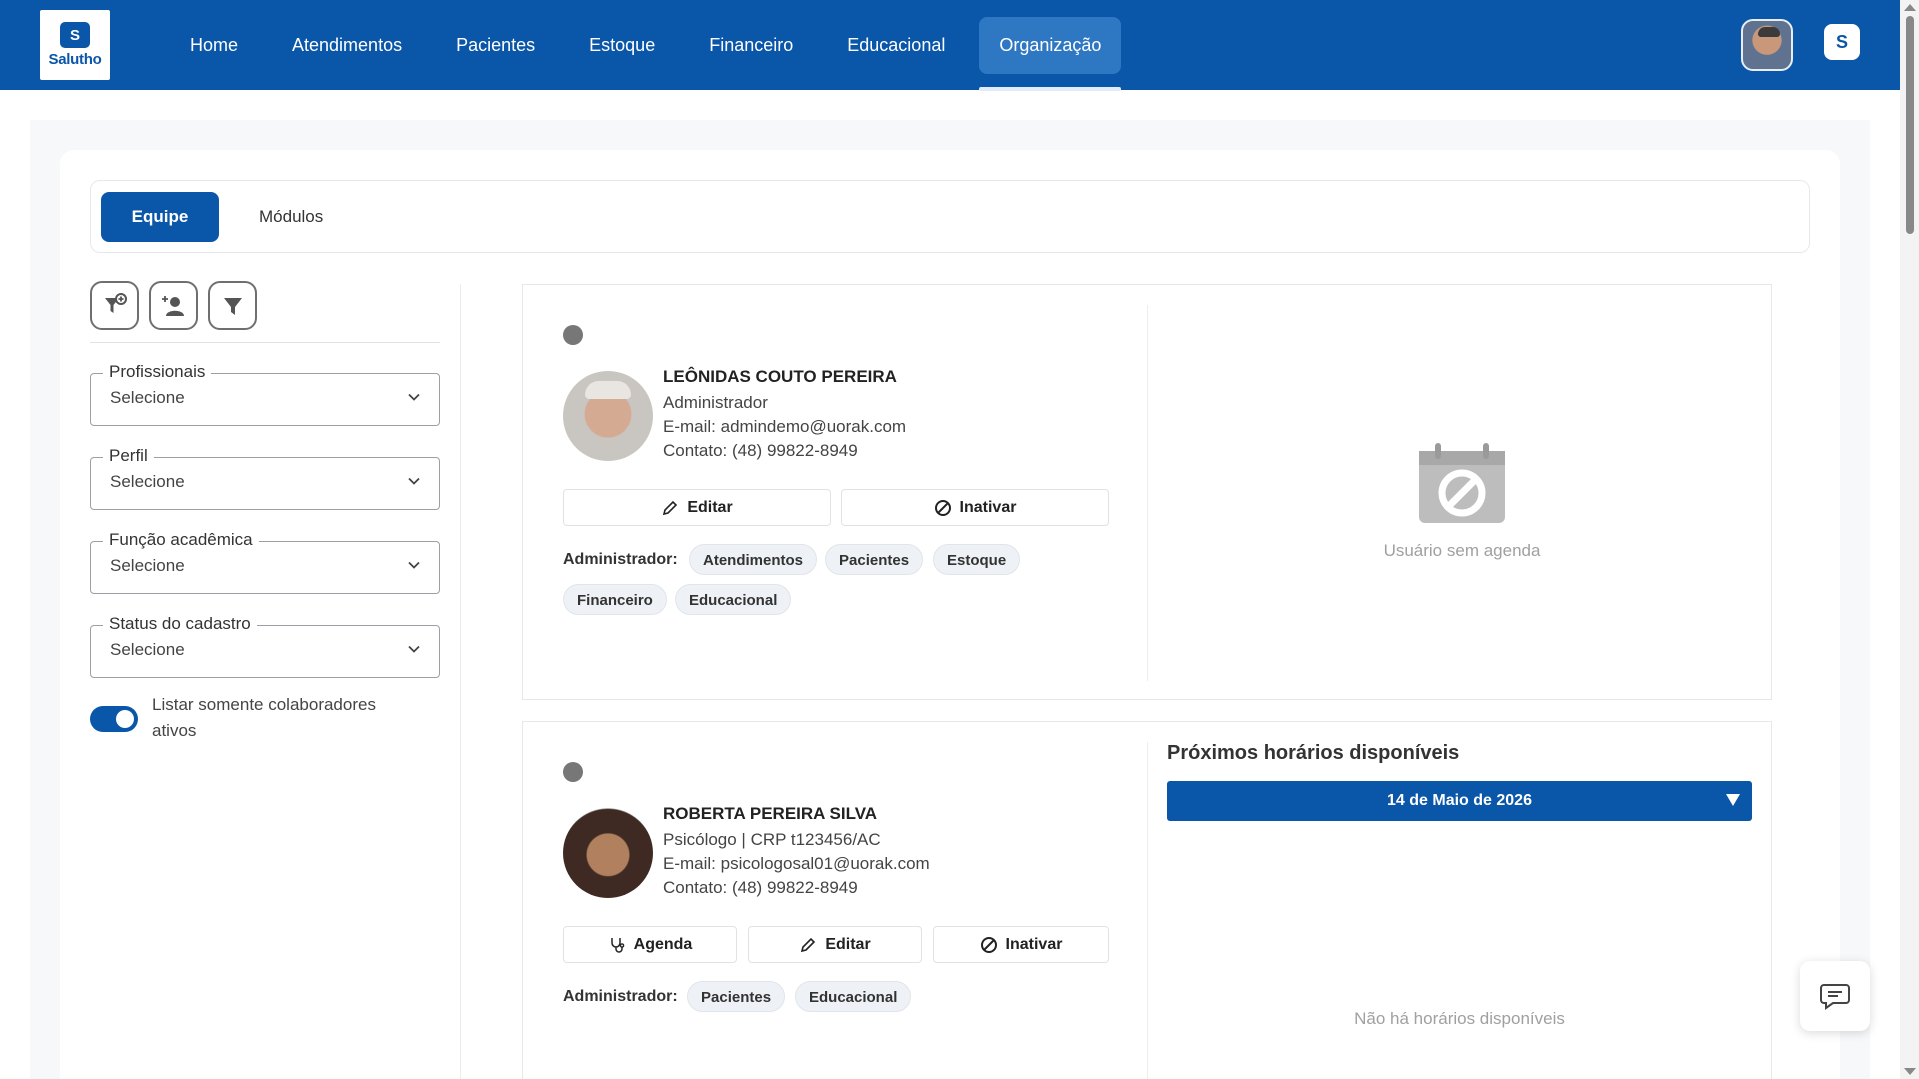 The width and height of the screenshot is (1919, 1079). I want to click on active-only-toggle, so click(114, 719).